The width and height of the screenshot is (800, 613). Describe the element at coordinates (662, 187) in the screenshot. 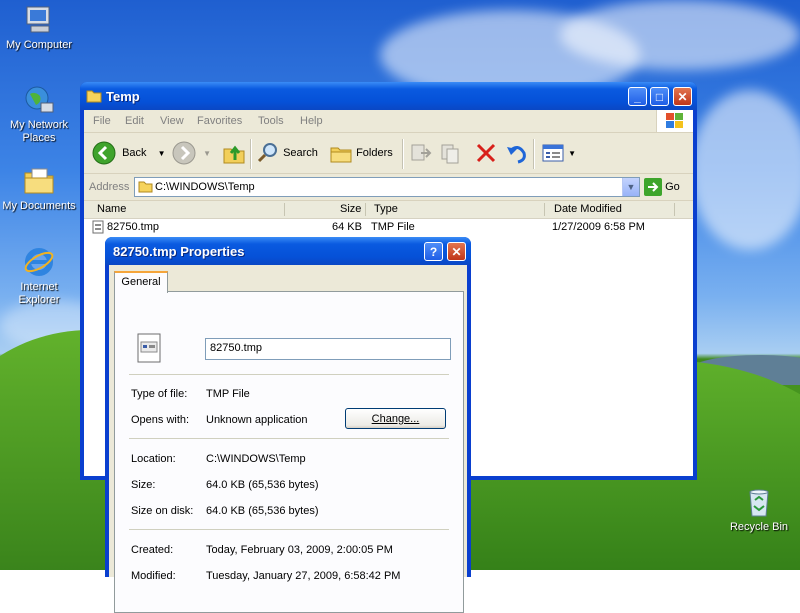

I see `go-button: Go` at that location.